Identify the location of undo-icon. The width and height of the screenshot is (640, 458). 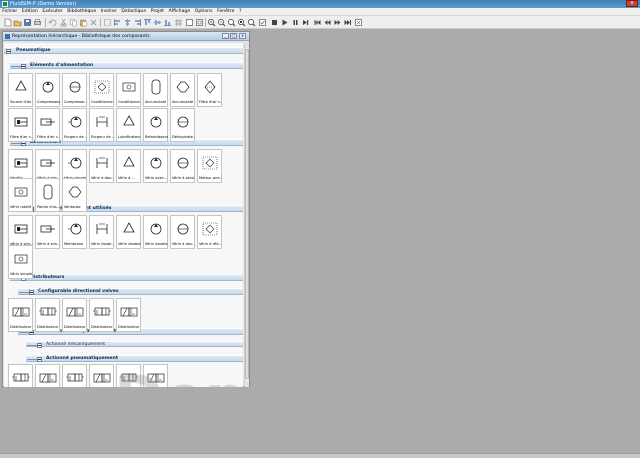
(52, 22).